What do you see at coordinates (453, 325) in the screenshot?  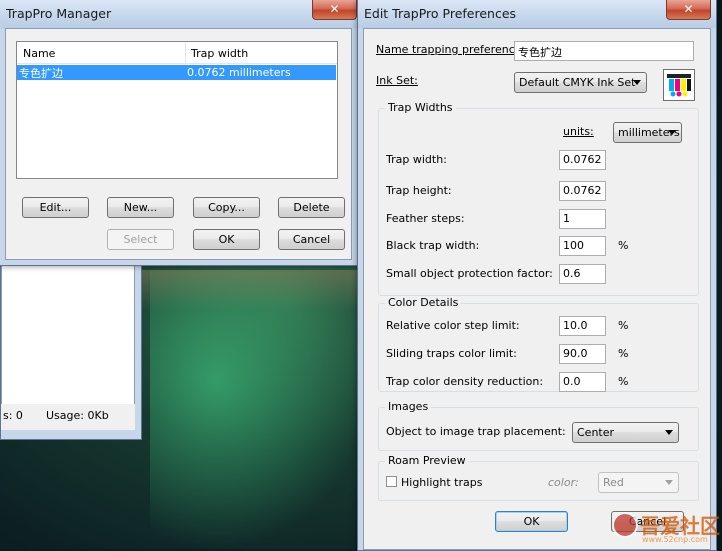 I see `relative-step-label: Relative color step limit:` at bounding box center [453, 325].